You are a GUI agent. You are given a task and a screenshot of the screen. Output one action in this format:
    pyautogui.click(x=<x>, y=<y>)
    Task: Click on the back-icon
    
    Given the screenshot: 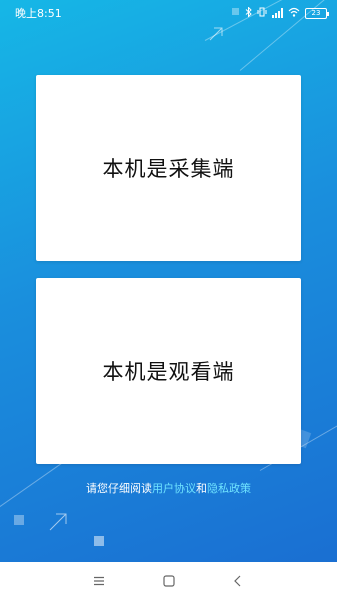 What is the action you would take?
    pyautogui.click(x=237, y=581)
    